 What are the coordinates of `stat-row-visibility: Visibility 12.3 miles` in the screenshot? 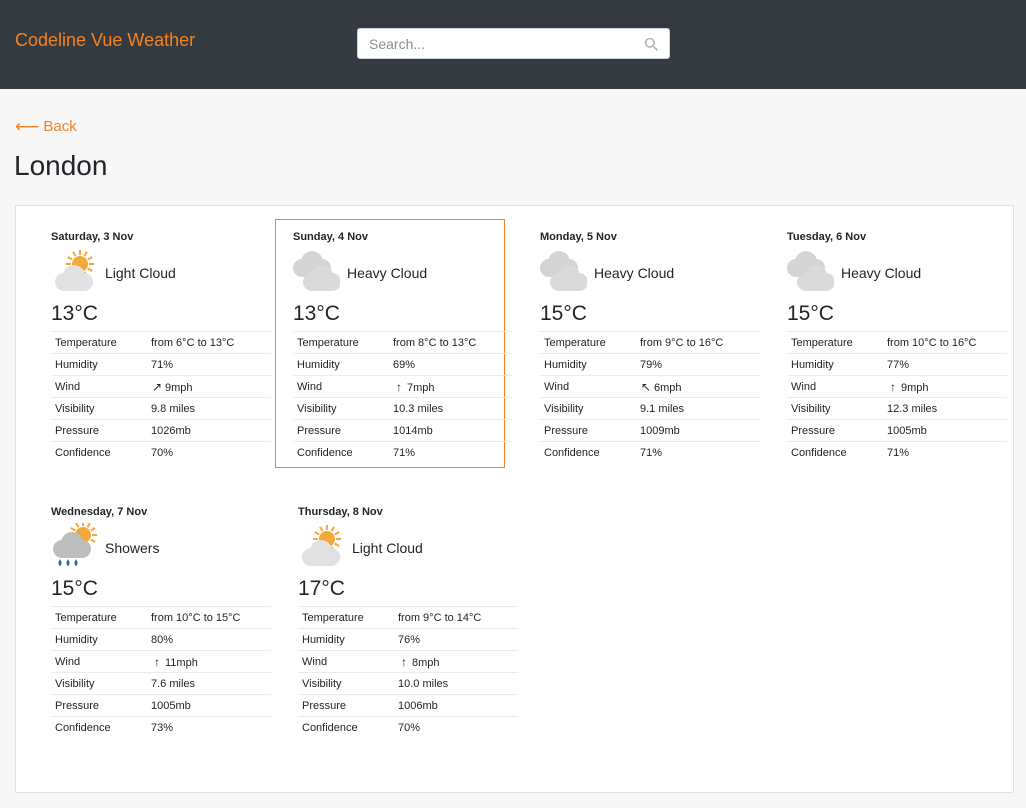 It's located at (897, 408).